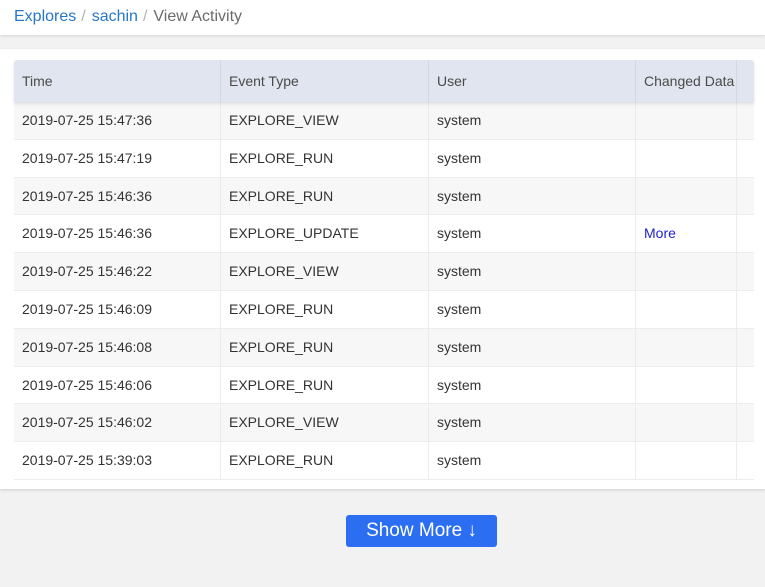  What do you see at coordinates (660, 233) in the screenshot?
I see `more-link: More` at bounding box center [660, 233].